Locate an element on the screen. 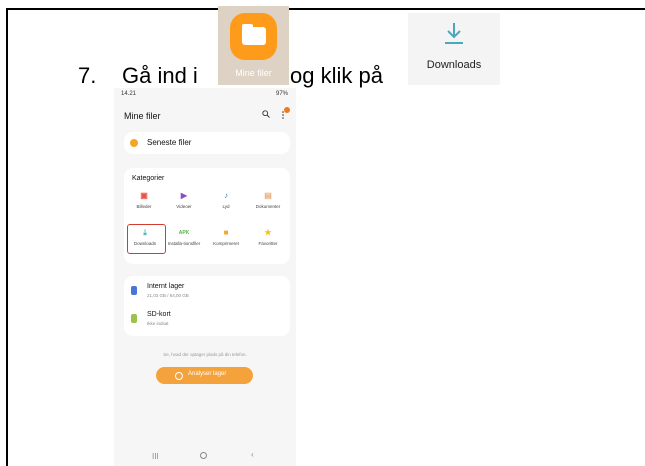  app-title: Mine filer is located at coordinates (142, 116).